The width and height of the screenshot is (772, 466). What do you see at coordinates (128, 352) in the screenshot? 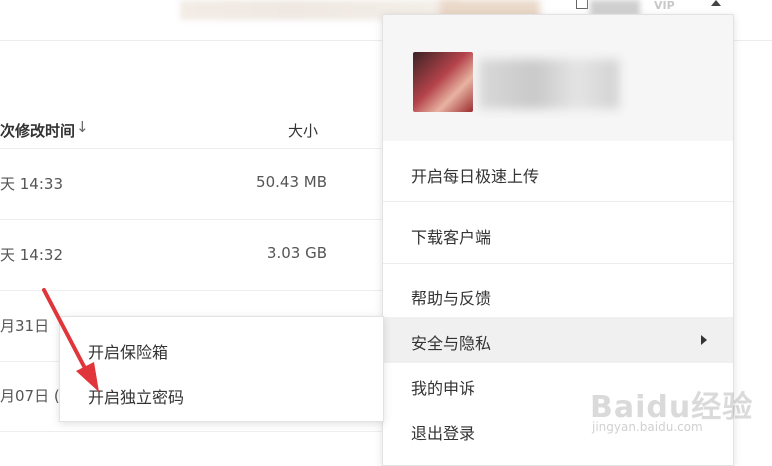
I see `submenu-item-label: 开启保险箱` at bounding box center [128, 352].